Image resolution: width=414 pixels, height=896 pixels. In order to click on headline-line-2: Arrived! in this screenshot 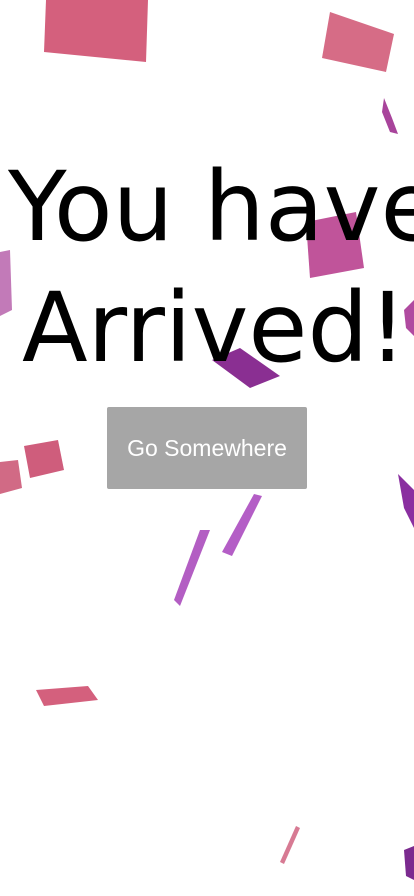, I will do `click(214, 328)`.